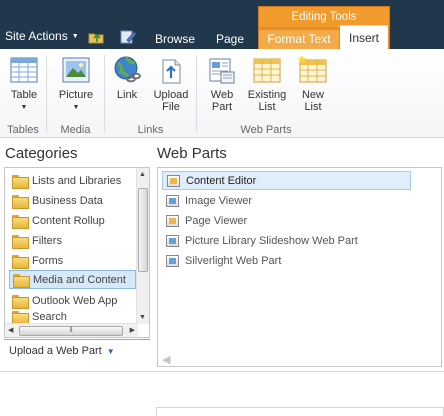 Image resolution: width=444 pixels, height=416 pixels. I want to click on group-label-web-parts: Web Parts, so click(266, 130).